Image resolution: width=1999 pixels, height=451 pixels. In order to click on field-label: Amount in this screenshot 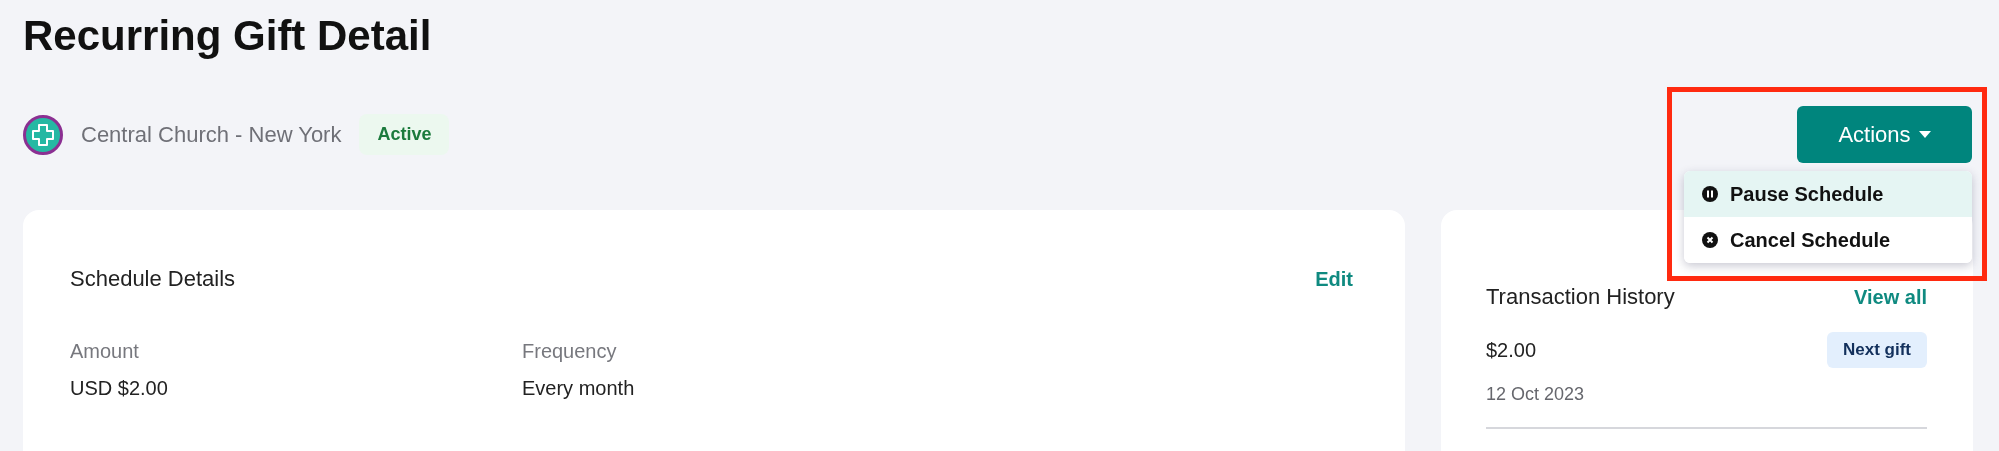, I will do `click(105, 351)`.